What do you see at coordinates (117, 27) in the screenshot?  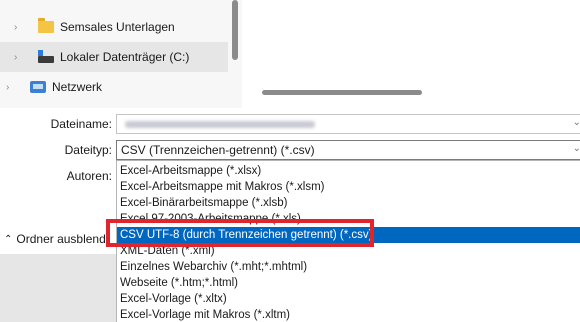 I see `nav-item-label: Semsales Unterlagen` at bounding box center [117, 27].